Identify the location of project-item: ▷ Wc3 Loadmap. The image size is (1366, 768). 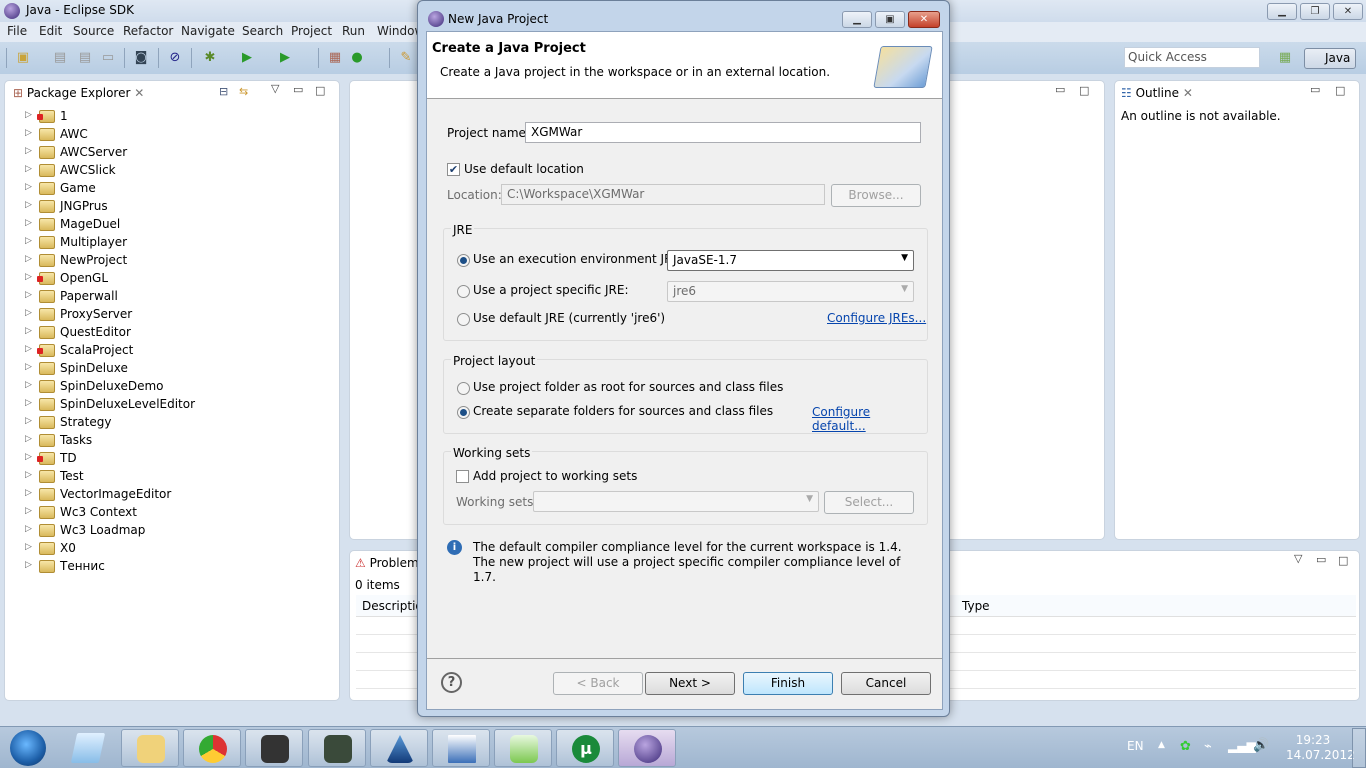
(175, 531).